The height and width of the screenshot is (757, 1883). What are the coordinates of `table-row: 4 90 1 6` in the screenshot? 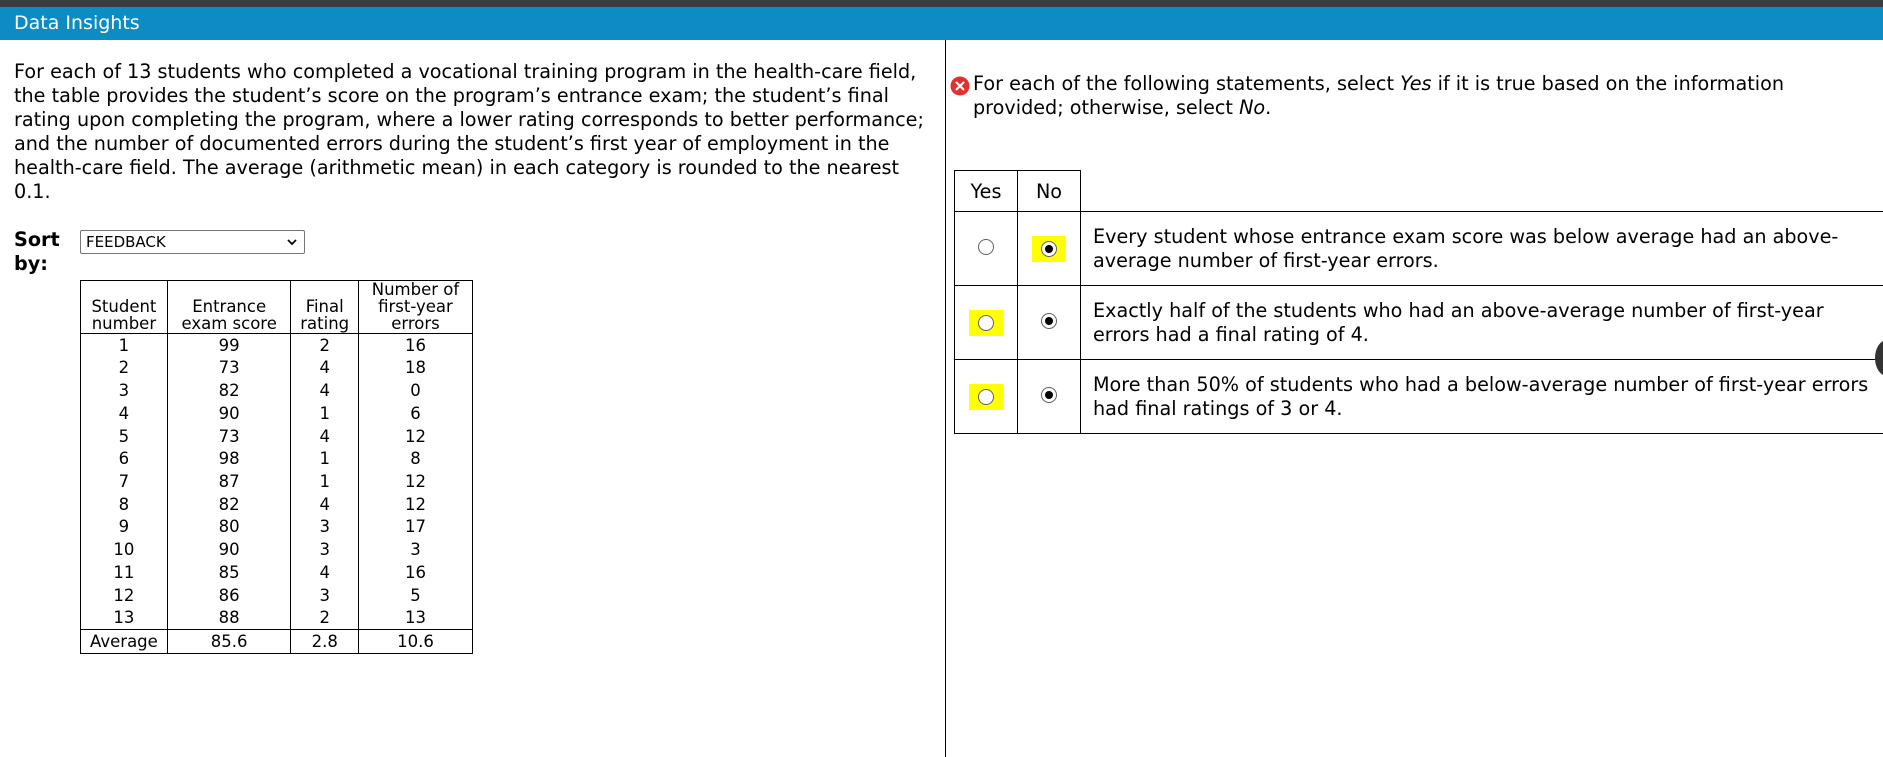 It's located at (277, 413).